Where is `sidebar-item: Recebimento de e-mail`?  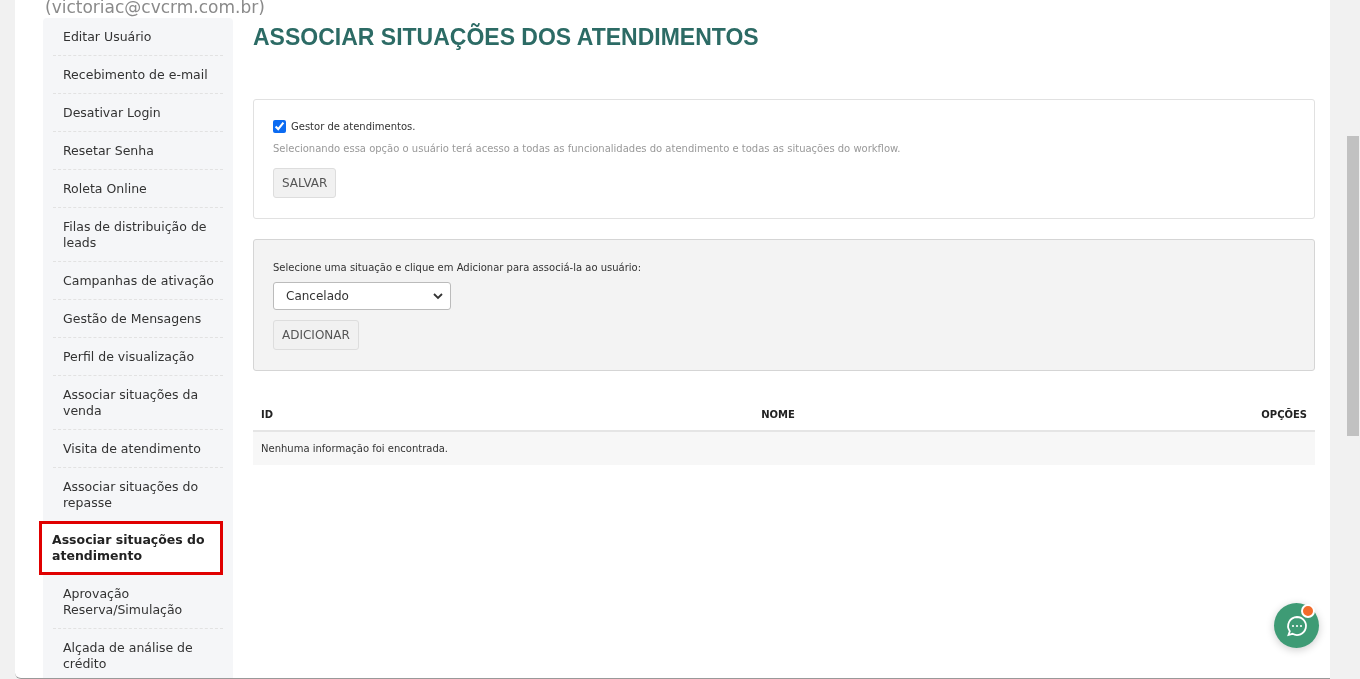
sidebar-item: Recebimento de e-mail is located at coordinates (138, 75).